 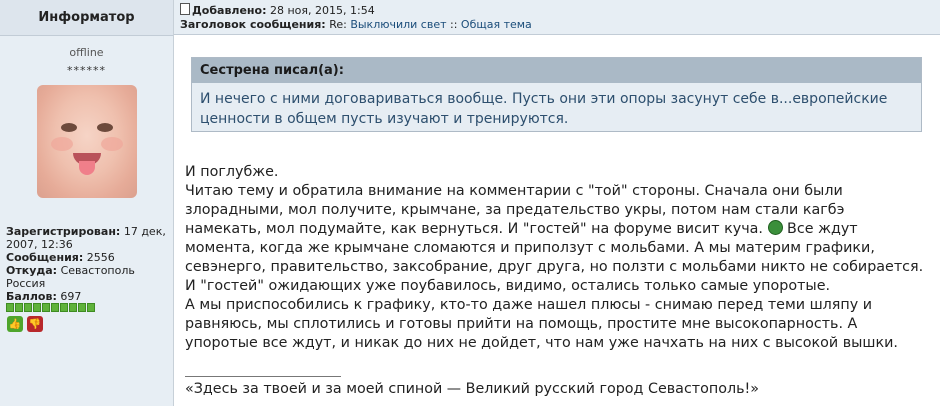 I want to click on messages-value: 2556, so click(x=100, y=257).